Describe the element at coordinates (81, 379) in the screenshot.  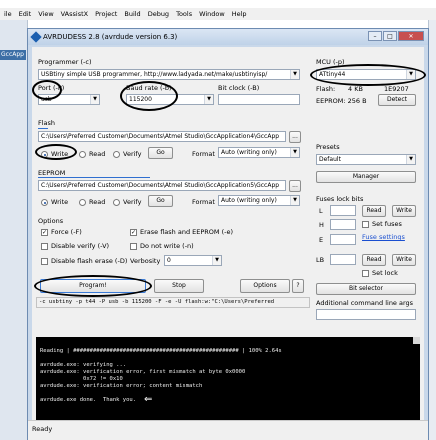
I see `console-line: 0x72 != 0x10` at that location.